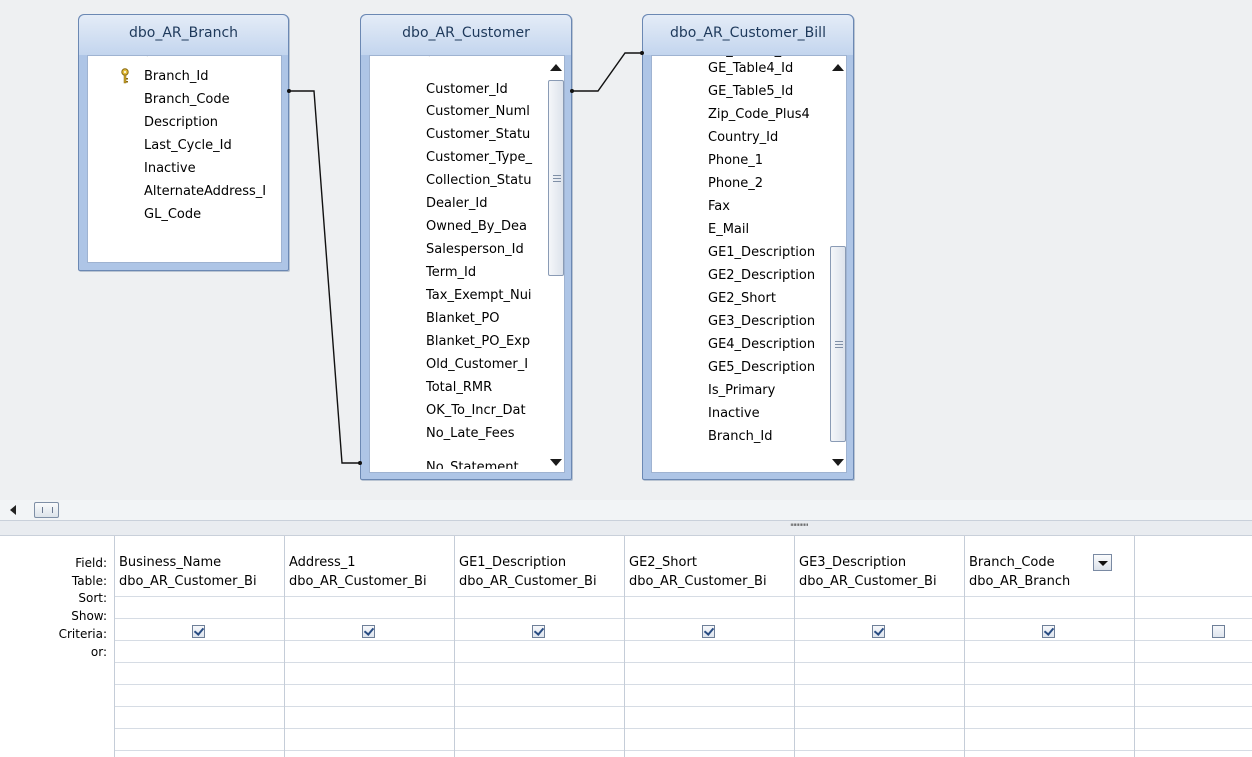  What do you see at coordinates (1049, 582) in the screenshot?
I see `table-cell: dbo_AR_Branch` at bounding box center [1049, 582].